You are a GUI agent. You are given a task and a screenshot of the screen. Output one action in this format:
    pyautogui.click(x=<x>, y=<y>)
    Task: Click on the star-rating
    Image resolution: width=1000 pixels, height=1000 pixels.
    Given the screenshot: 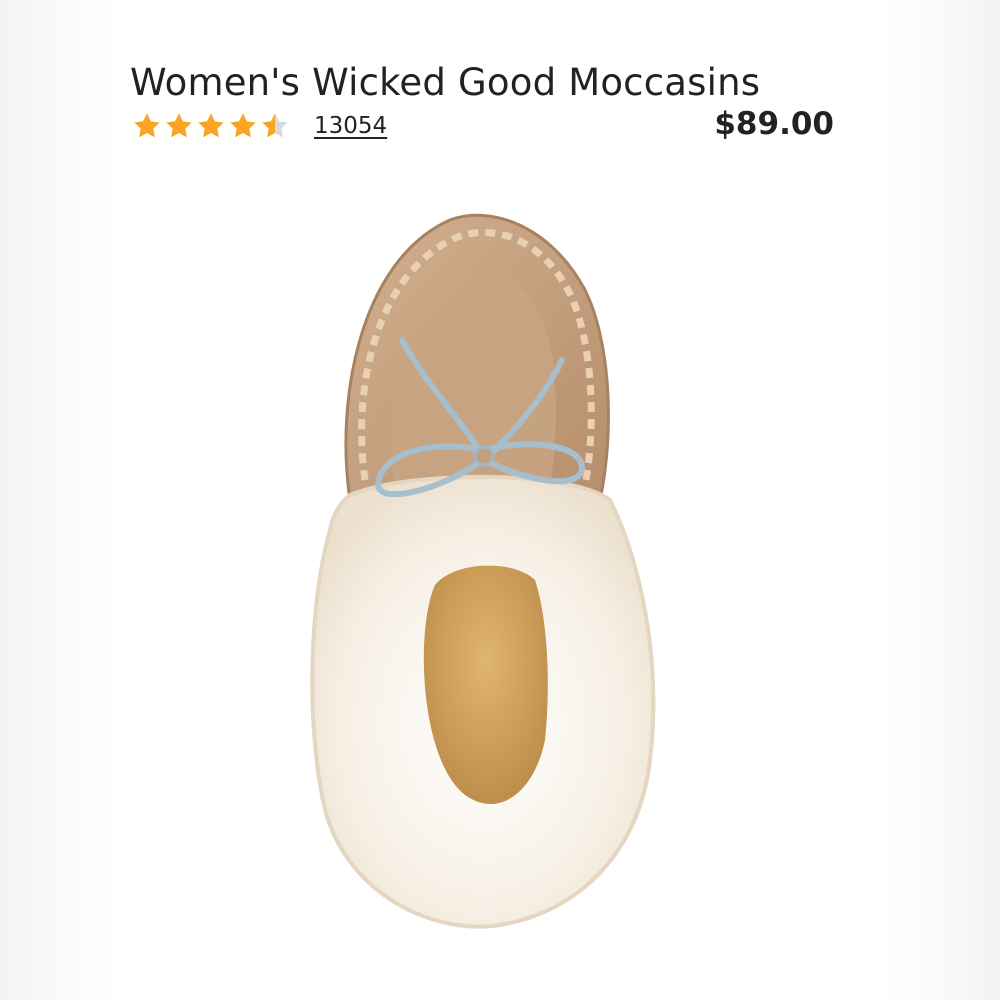 What is the action you would take?
    pyautogui.click(x=211, y=126)
    